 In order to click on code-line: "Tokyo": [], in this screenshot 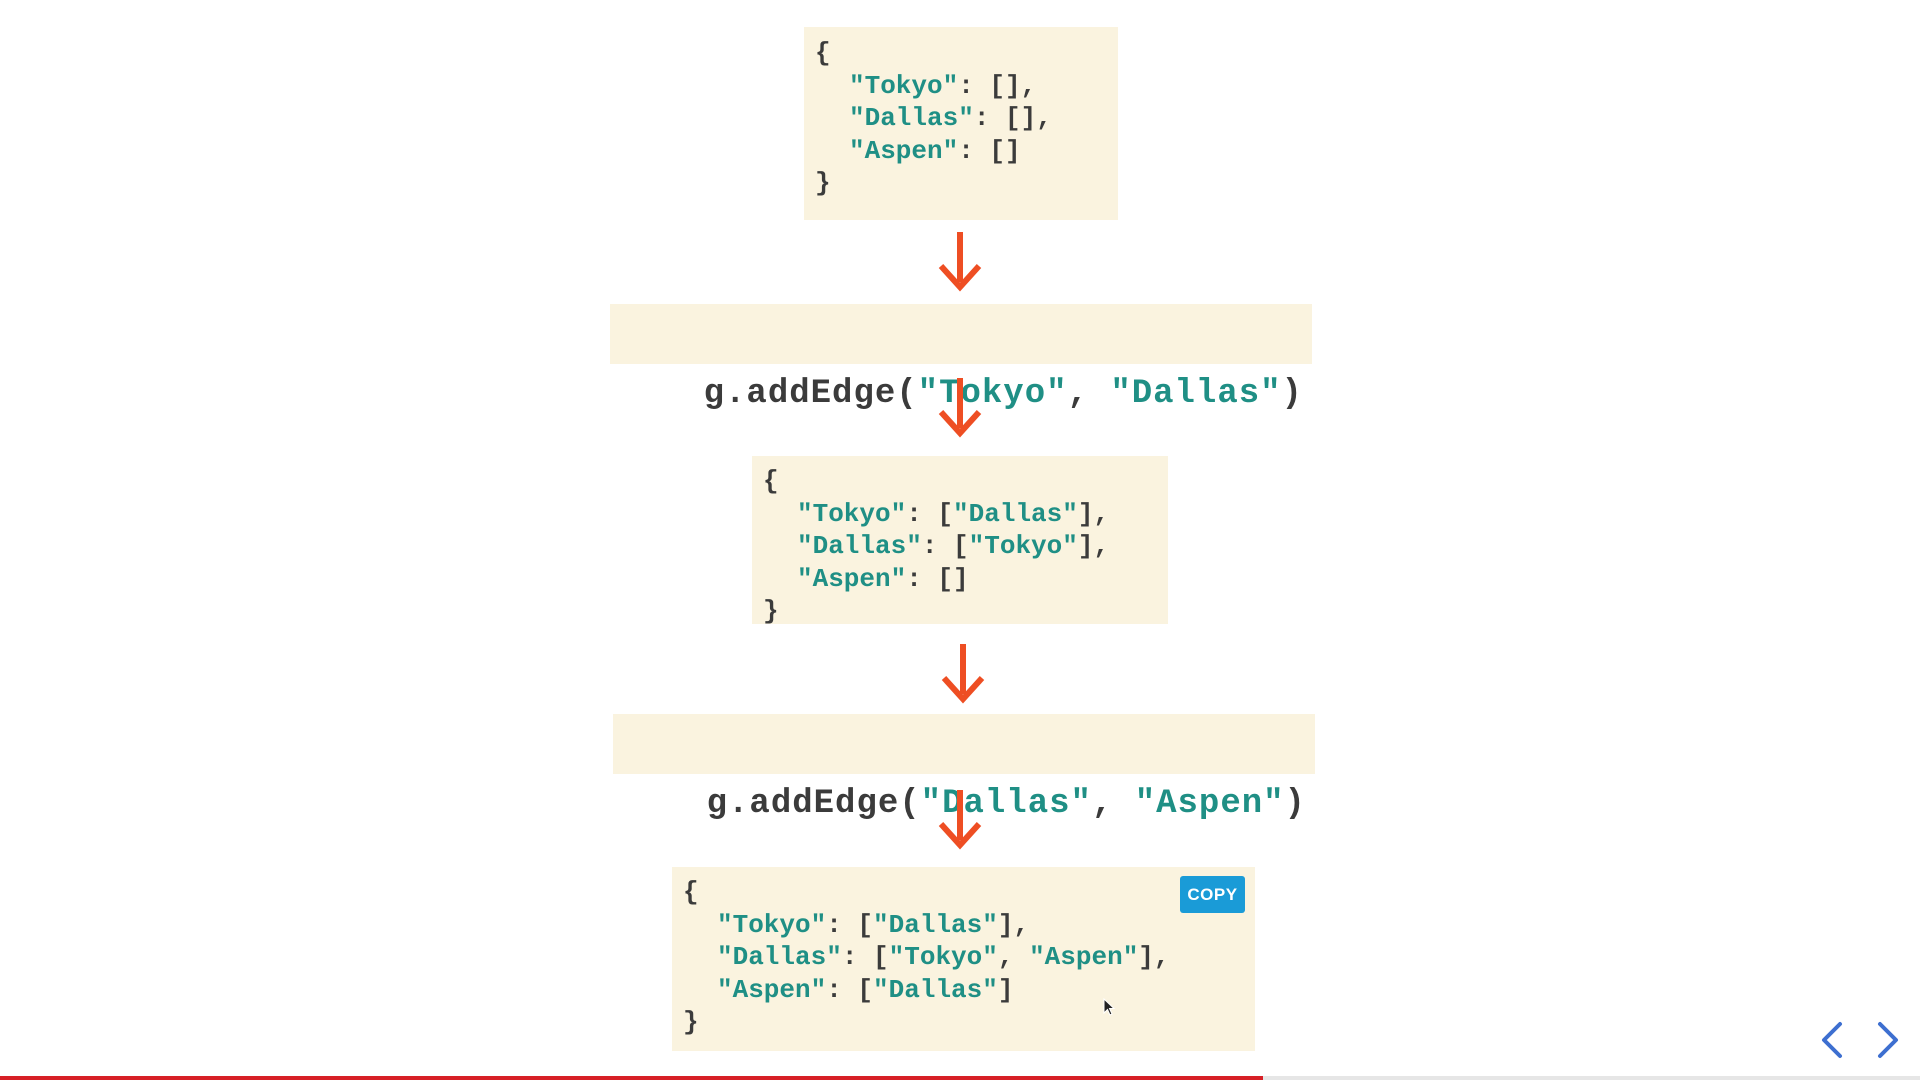, I will do `click(933, 86)`.